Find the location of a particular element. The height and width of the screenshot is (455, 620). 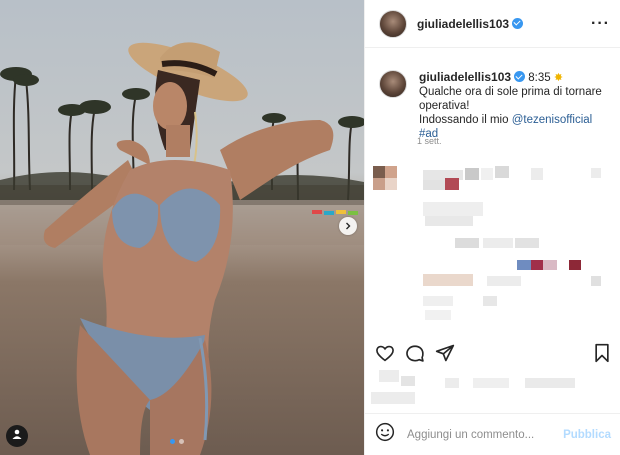

username-link: giuliadelellis103 is located at coordinates (470, 24).